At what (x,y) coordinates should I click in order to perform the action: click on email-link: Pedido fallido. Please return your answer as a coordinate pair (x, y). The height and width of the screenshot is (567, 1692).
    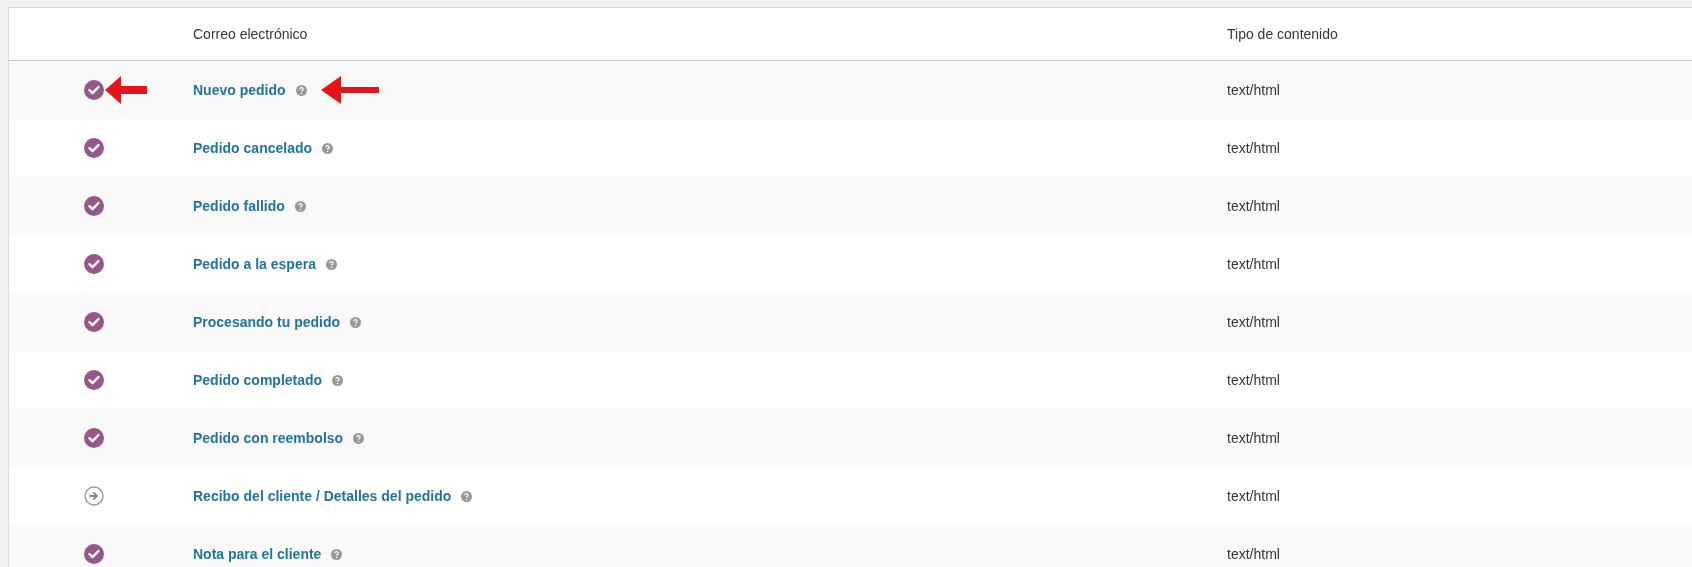
    Looking at the image, I should click on (239, 206).